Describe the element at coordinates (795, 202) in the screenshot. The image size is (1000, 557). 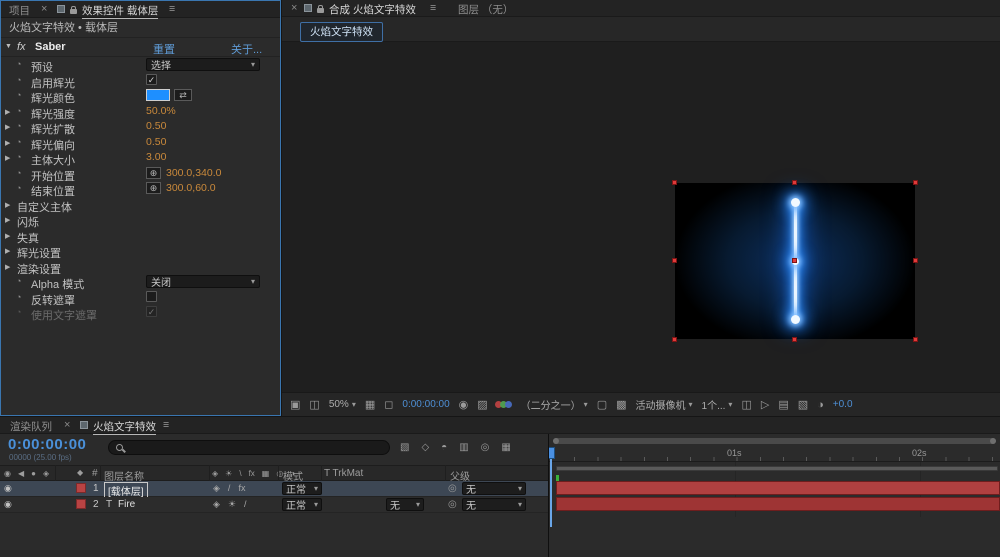
I see `saber-start-point` at that location.